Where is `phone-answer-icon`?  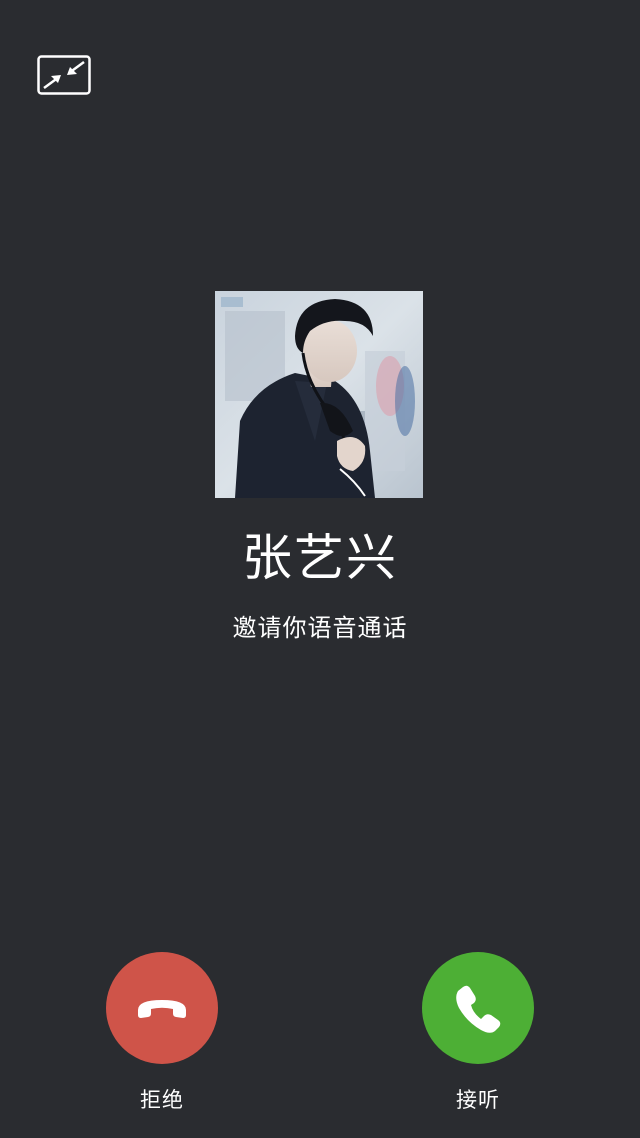 phone-answer-icon is located at coordinates (478, 1009).